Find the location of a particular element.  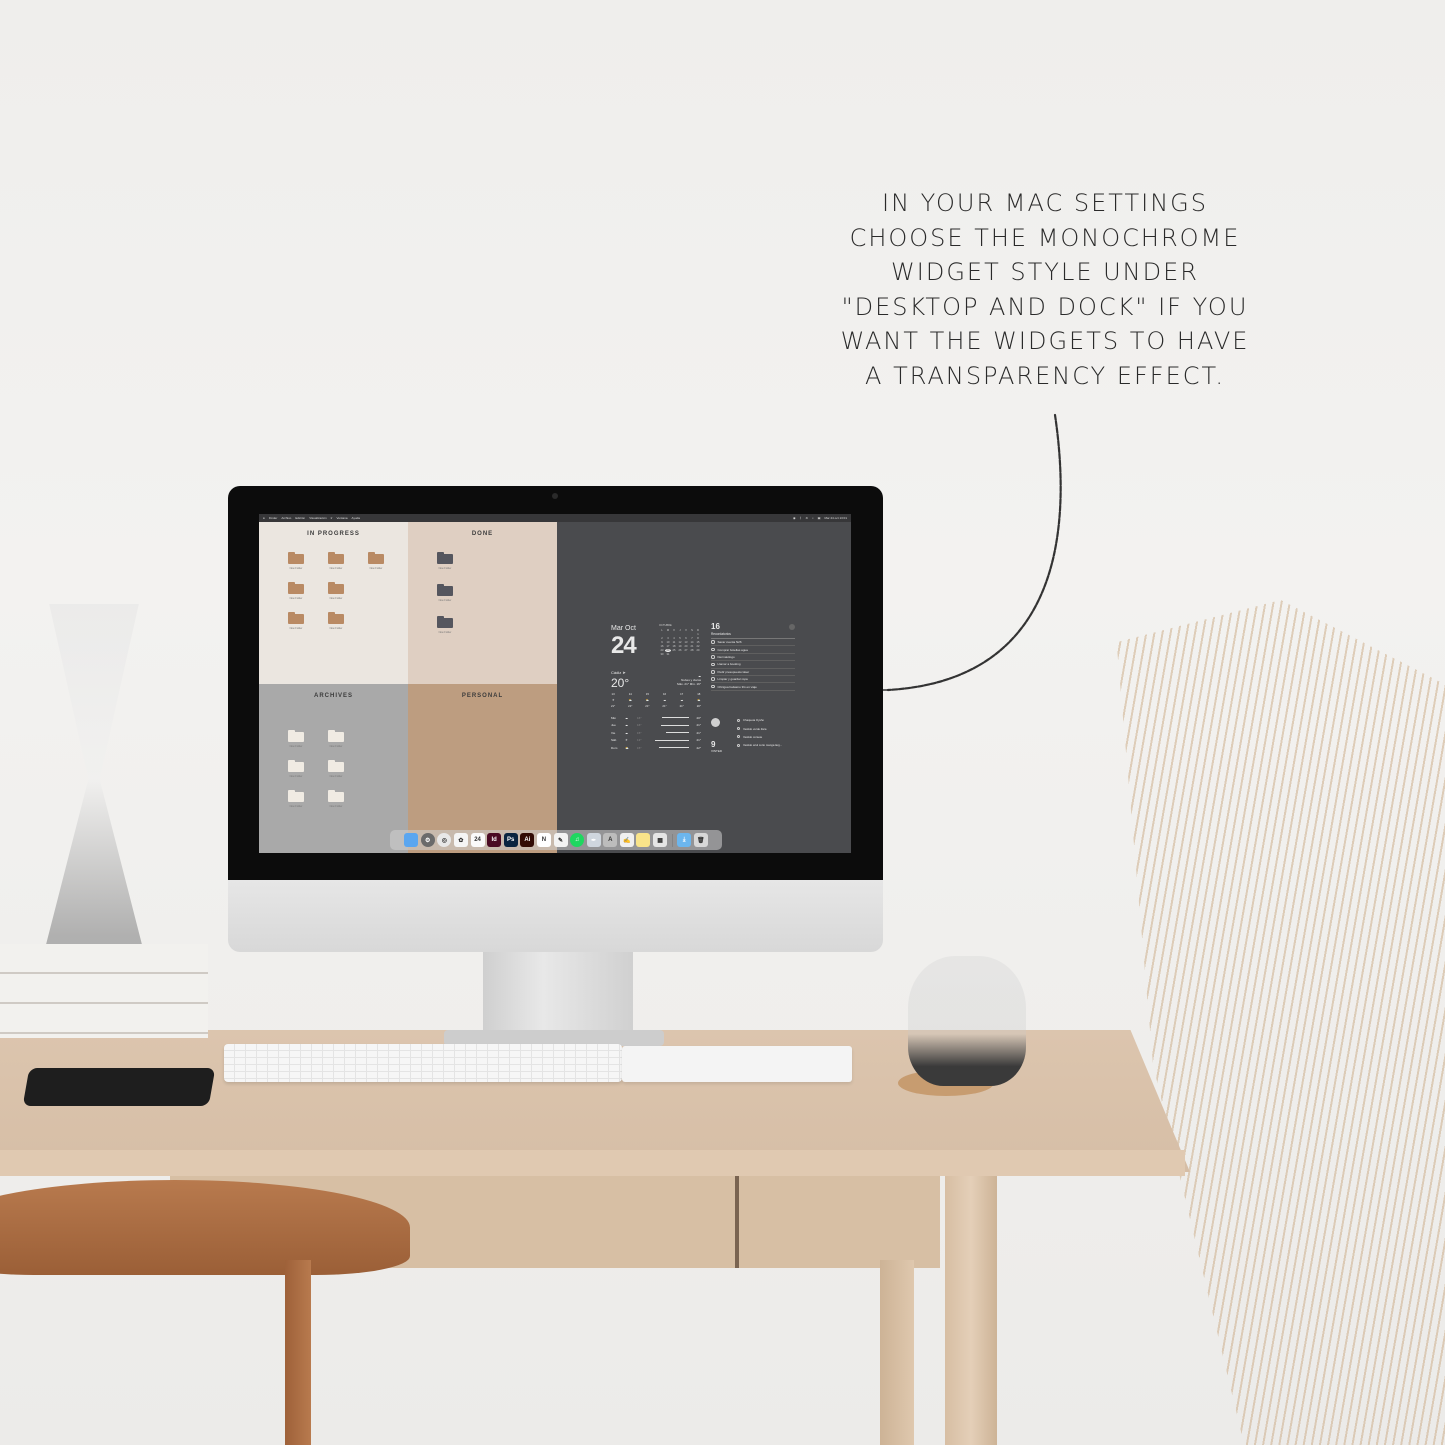

reminder-item: Llamar a booking is located at coordinates (753, 665).